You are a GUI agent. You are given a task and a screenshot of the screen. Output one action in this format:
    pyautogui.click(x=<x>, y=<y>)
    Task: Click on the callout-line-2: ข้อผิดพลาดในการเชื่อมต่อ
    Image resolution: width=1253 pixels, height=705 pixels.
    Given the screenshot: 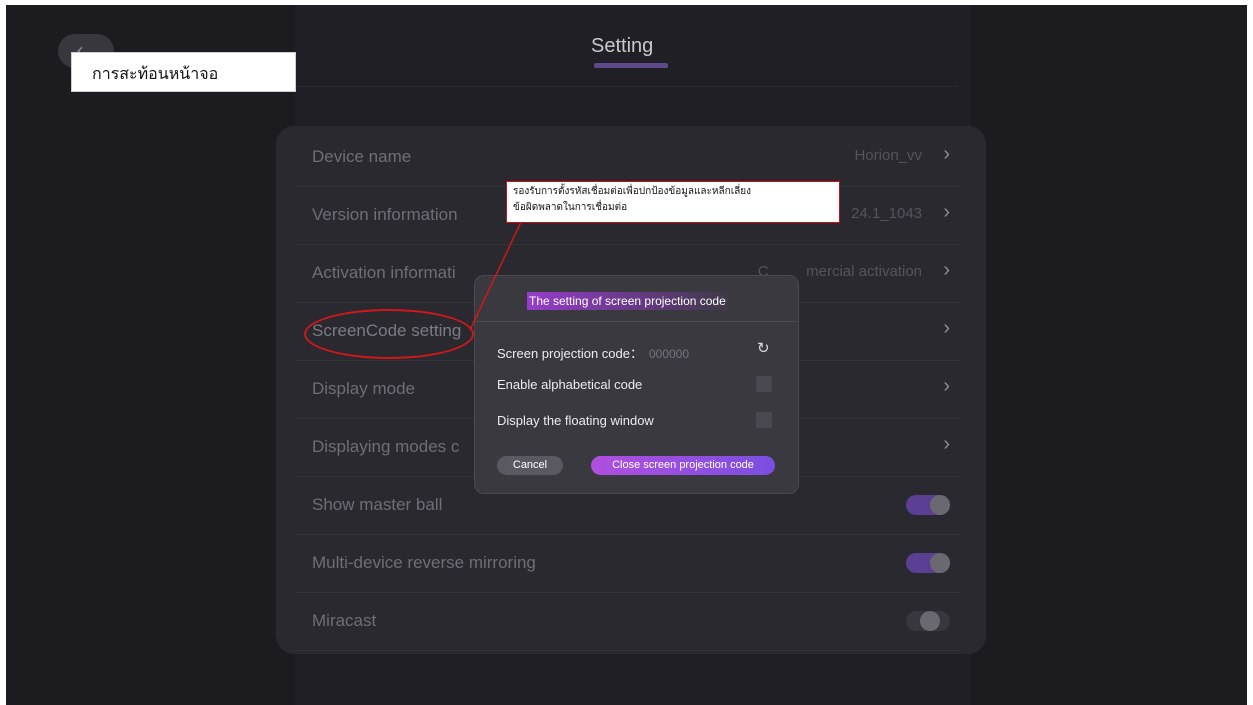 What is the action you would take?
    pyautogui.click(x=570, y=207)
    